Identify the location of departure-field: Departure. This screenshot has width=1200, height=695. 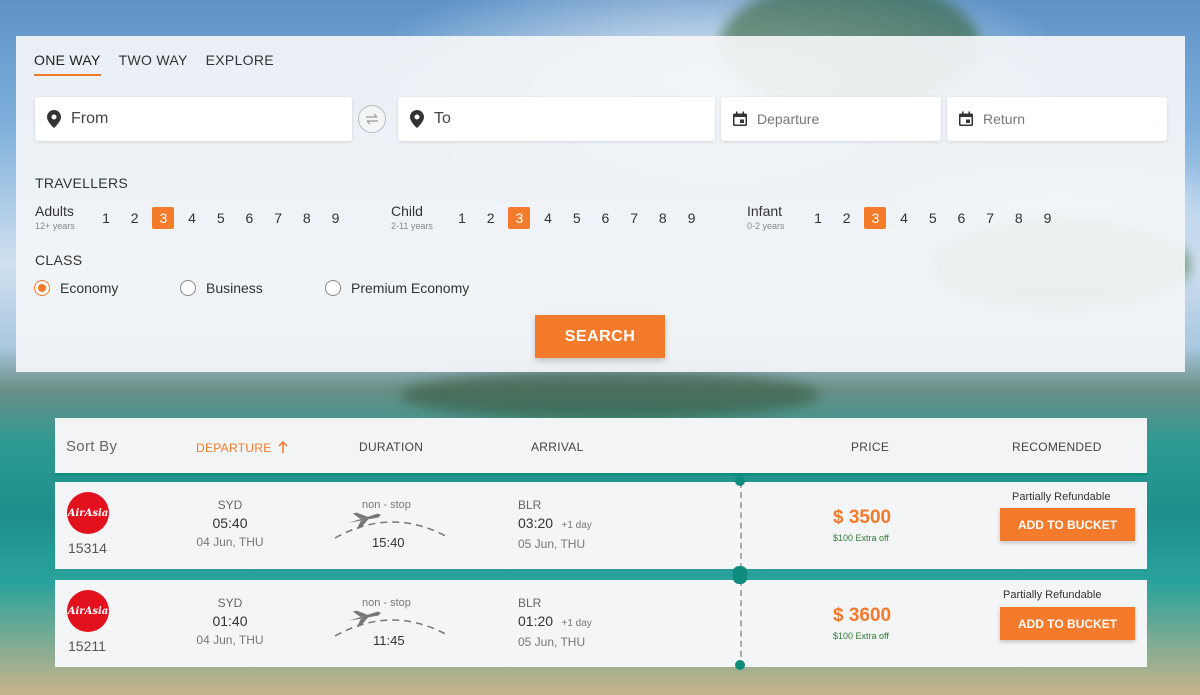
(831, 119).